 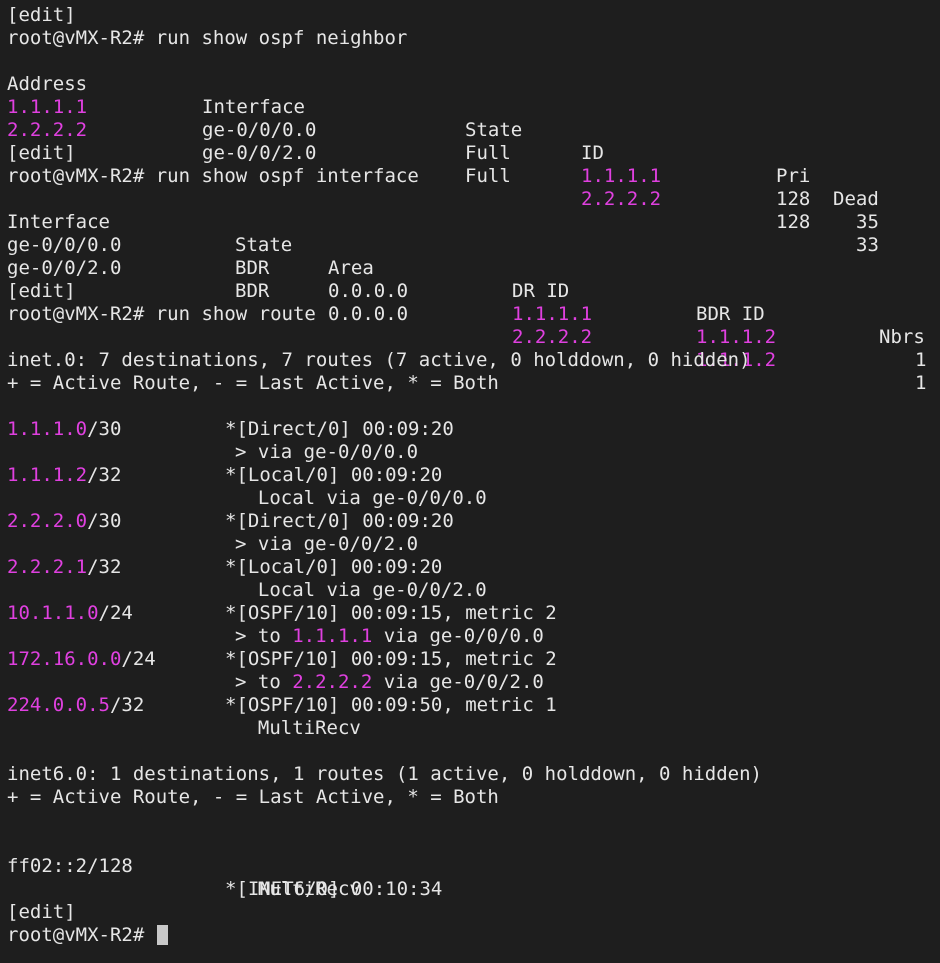 I want to click on route-nexthop: > to 1.1.1.1 via ge-0/0/0.0, so click(x=389, y=636).